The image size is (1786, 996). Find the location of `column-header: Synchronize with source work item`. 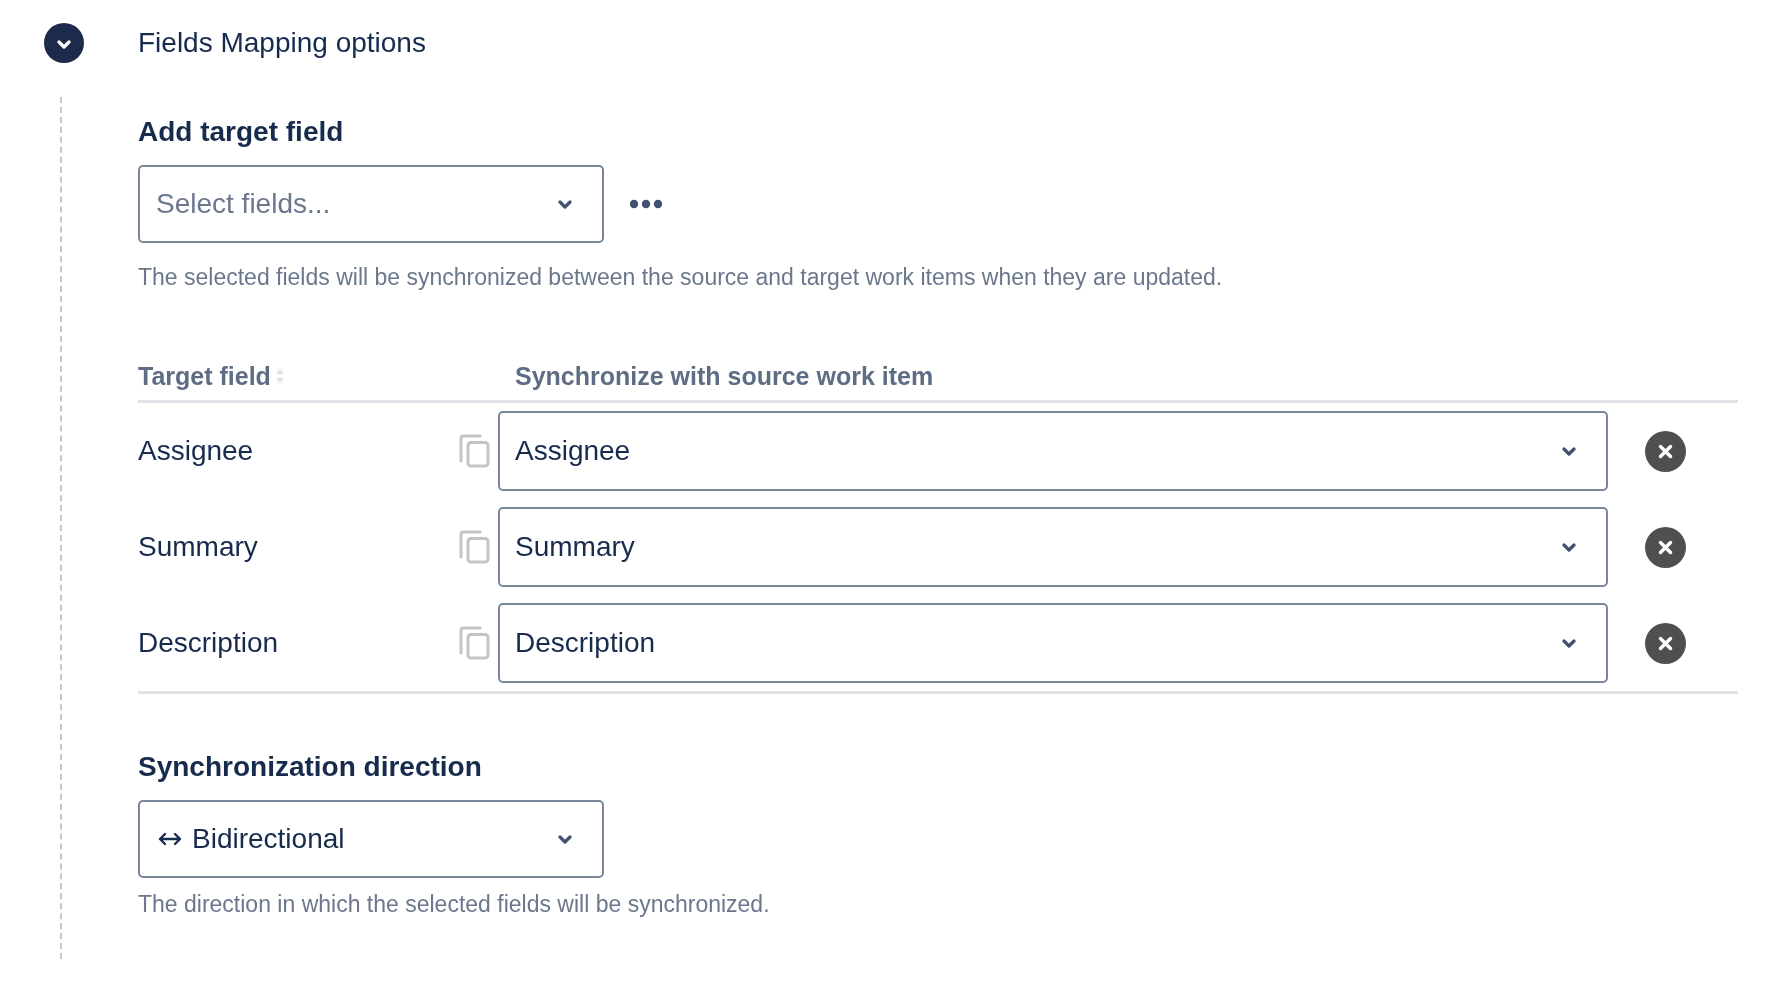

column-header: Synchronize with source work item is located at coordinates (724, 376).